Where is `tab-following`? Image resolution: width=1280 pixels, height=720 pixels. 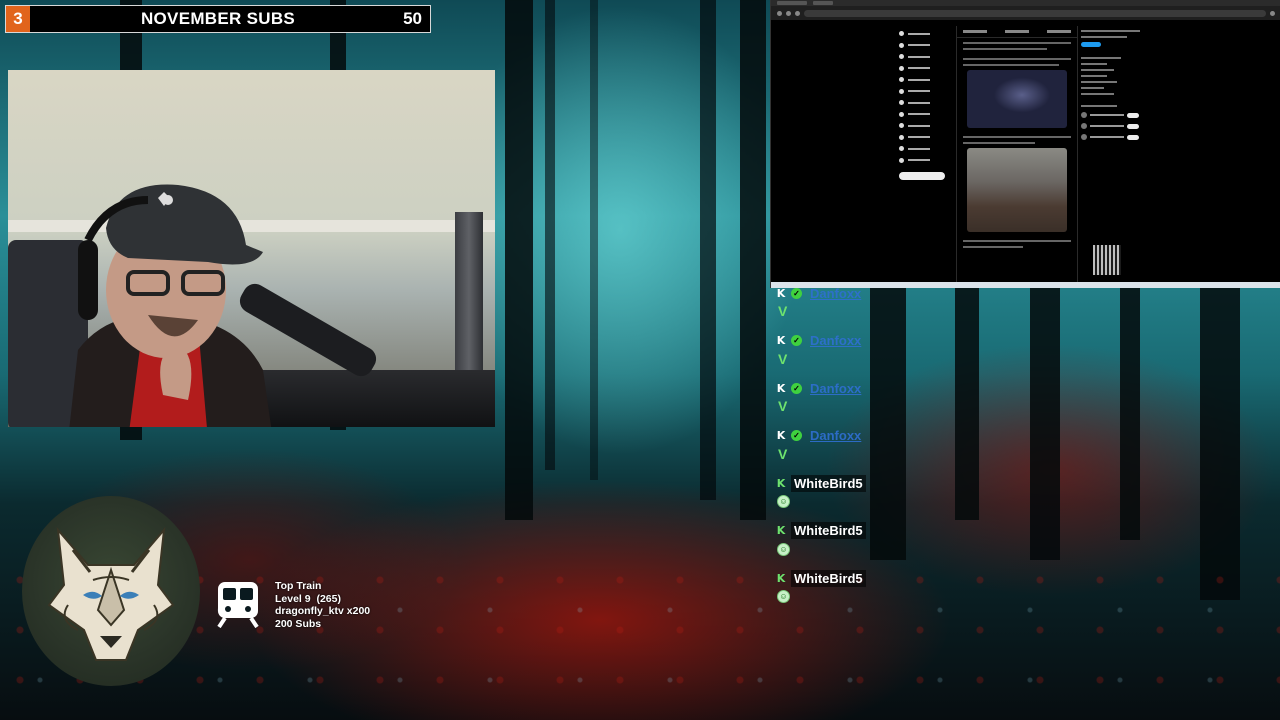 tab-following is located at coordinates (1017, 31).